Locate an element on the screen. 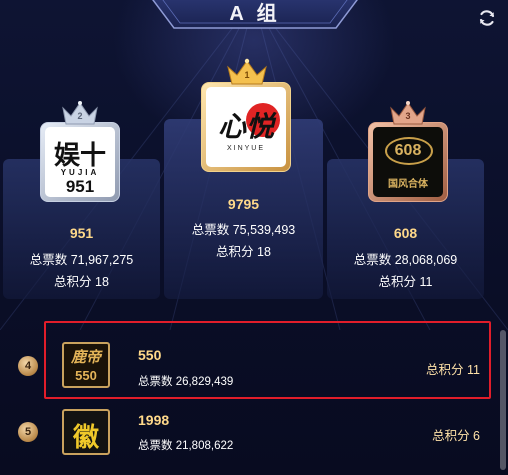 The image size is (508, 475). scrollbar-thumb is located at coordinates (503, 400).